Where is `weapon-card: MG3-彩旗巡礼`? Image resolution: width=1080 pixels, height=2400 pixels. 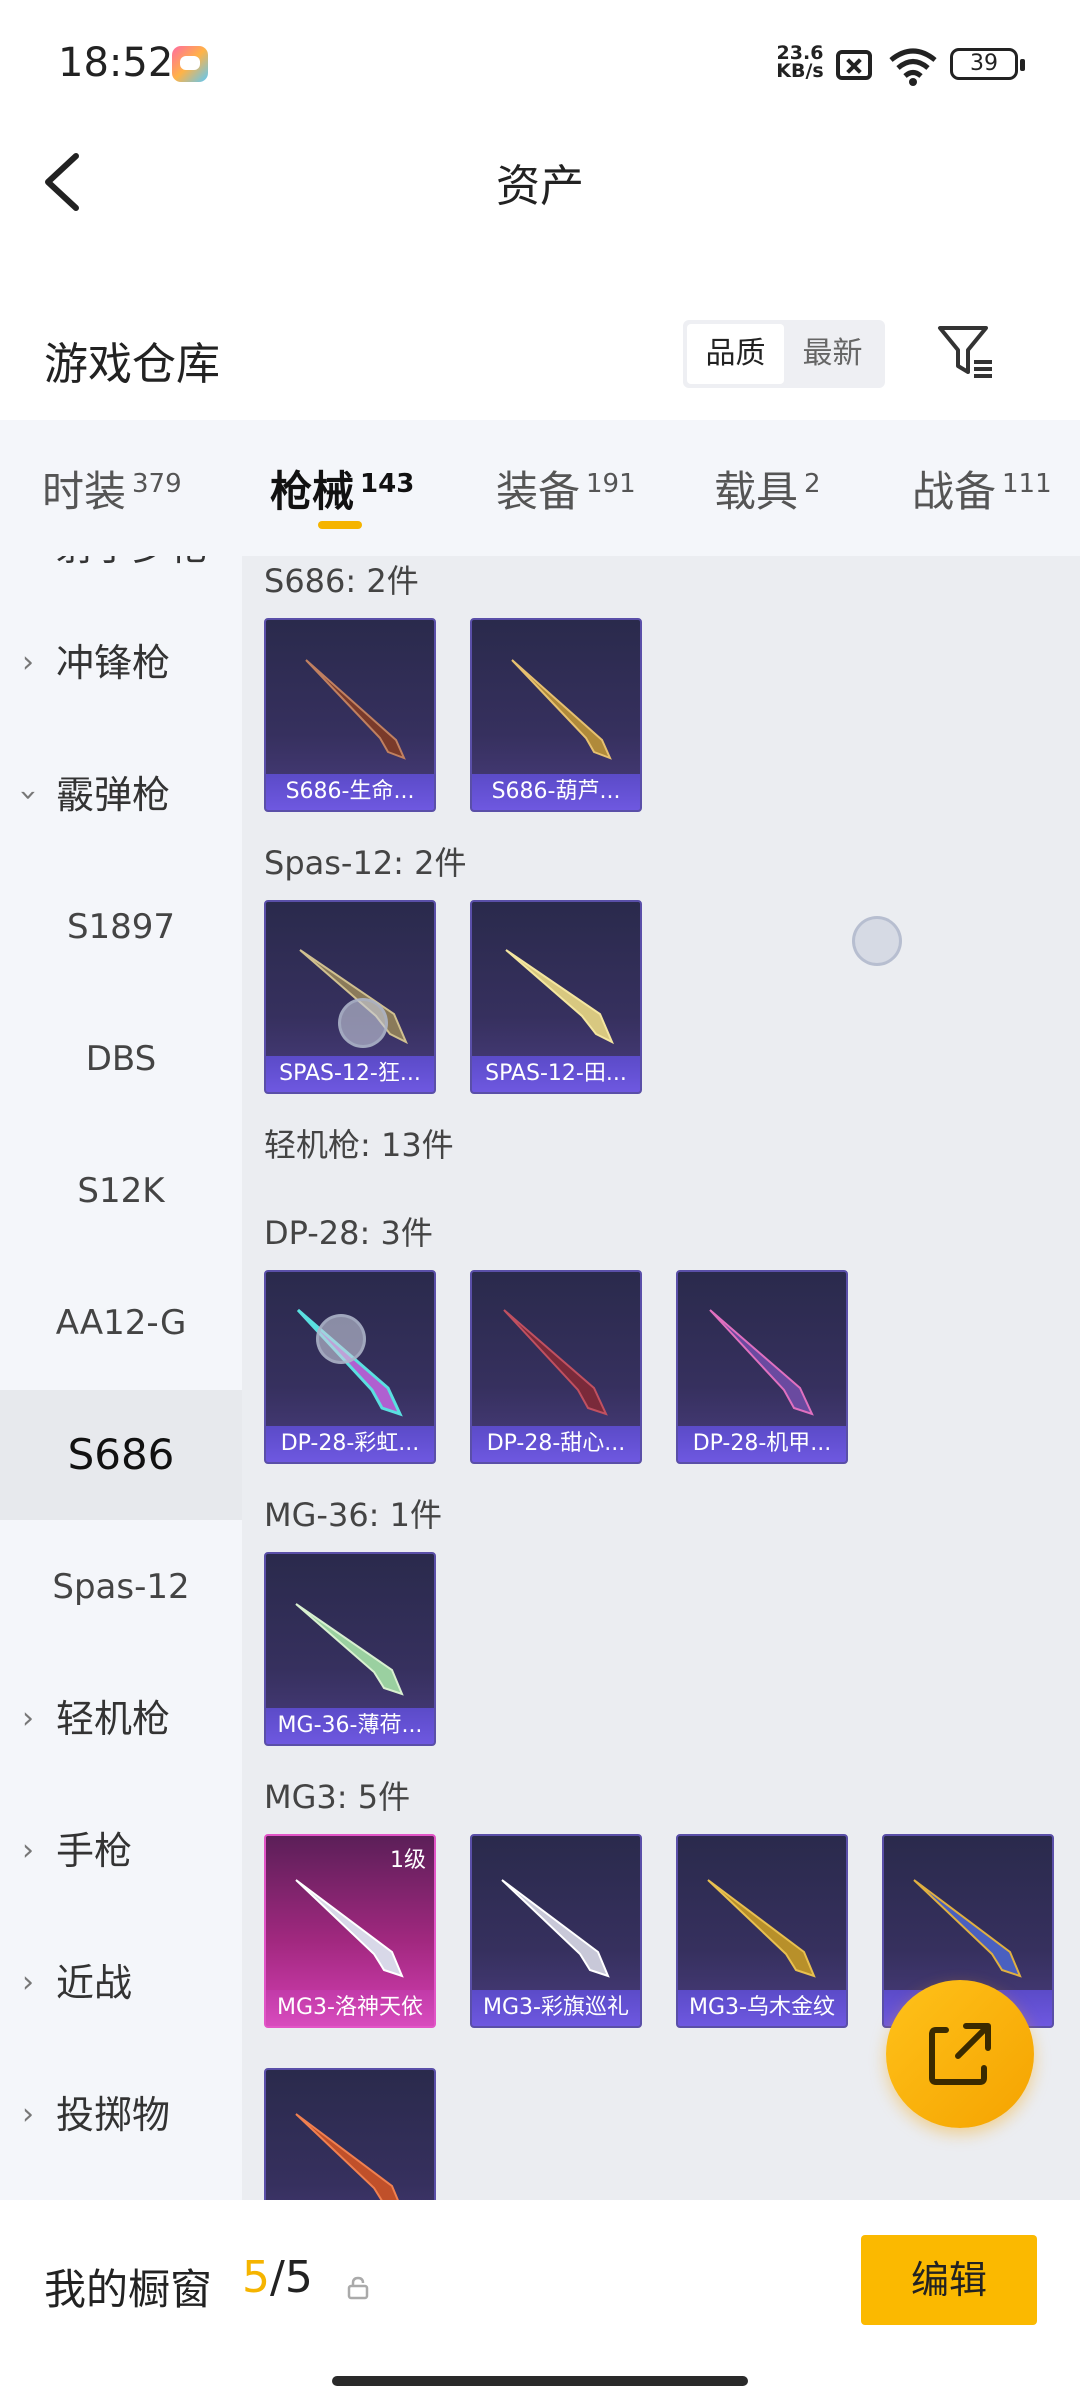 weapon-card: MG3-彩旗巡礼 is located at coordinates (556, 1931).